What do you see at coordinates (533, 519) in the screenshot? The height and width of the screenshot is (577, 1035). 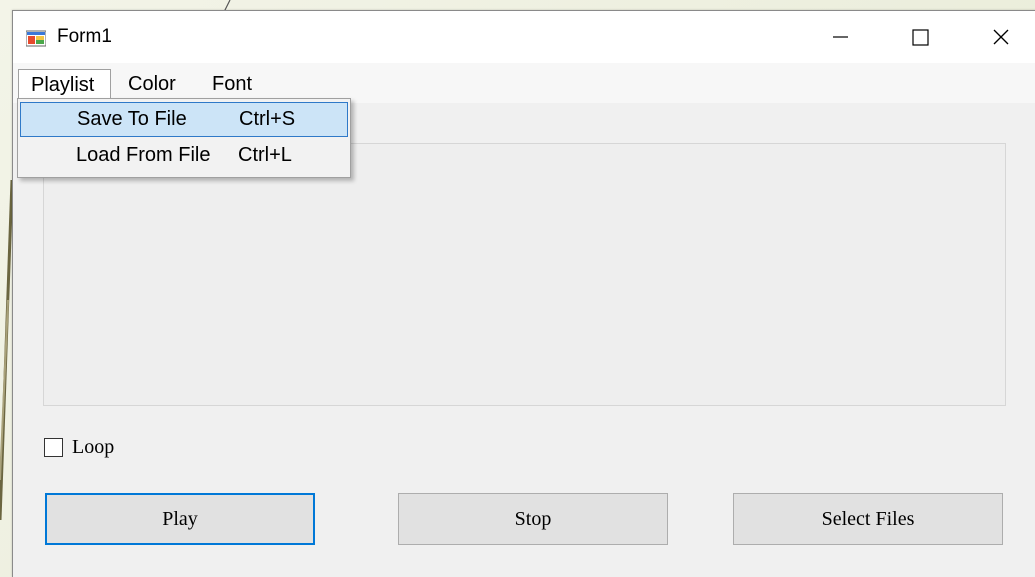 I see `stop-button: Stop` at bounding box center [533, 519].